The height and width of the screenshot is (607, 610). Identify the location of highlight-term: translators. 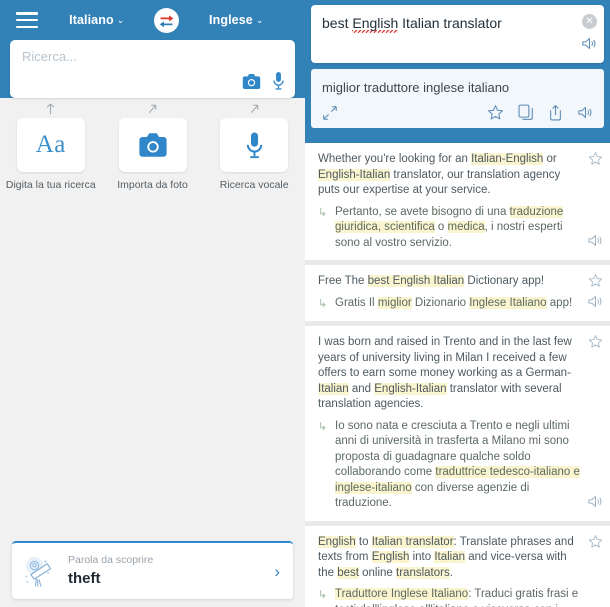
(423, 572).